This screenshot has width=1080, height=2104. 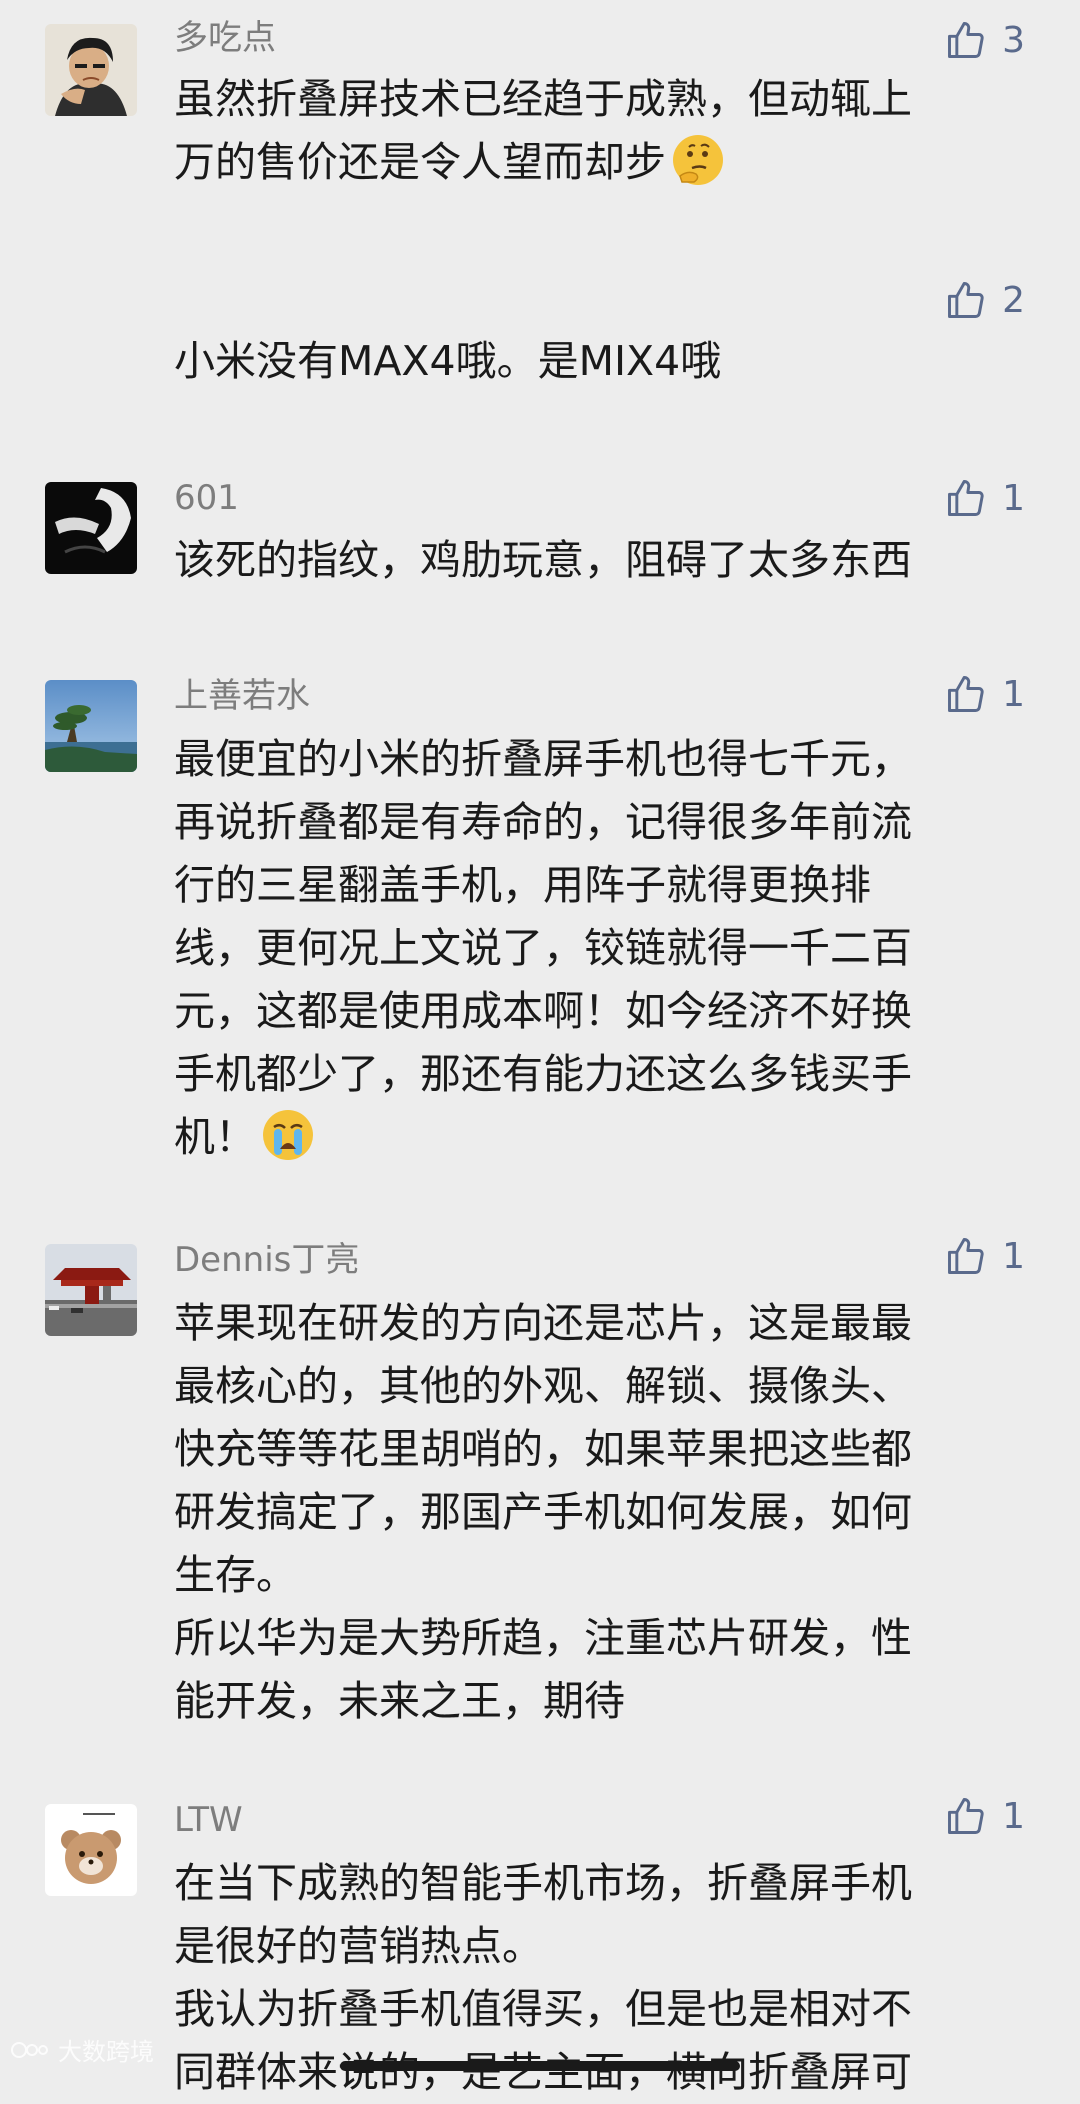 I want to click on comment-username: LTW, so click(x=208, y=1820).